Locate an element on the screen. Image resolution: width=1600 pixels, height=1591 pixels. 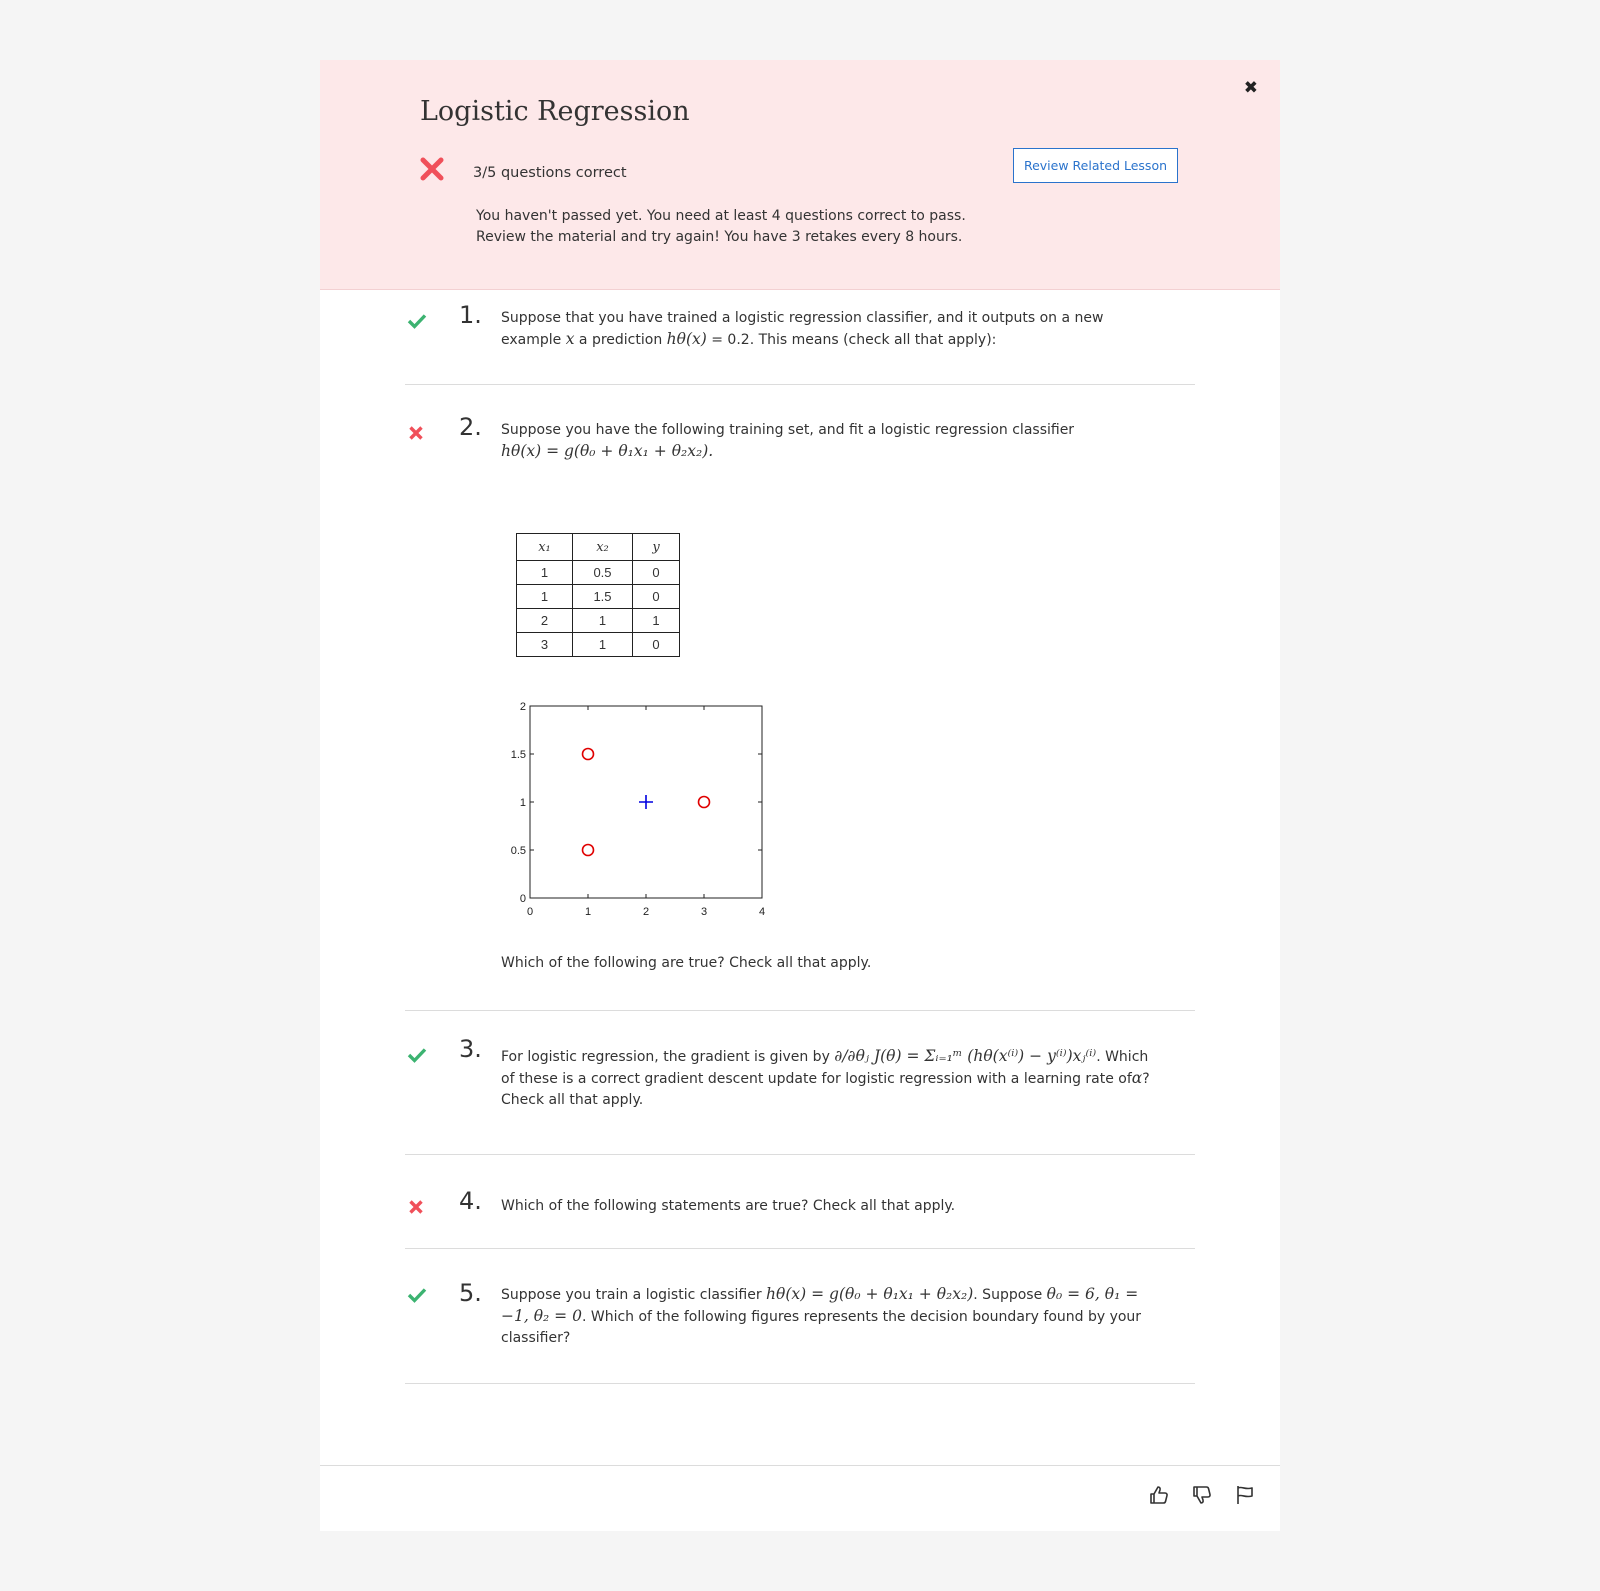
y-tick-label: 0 is located at coordinates (523, 899).